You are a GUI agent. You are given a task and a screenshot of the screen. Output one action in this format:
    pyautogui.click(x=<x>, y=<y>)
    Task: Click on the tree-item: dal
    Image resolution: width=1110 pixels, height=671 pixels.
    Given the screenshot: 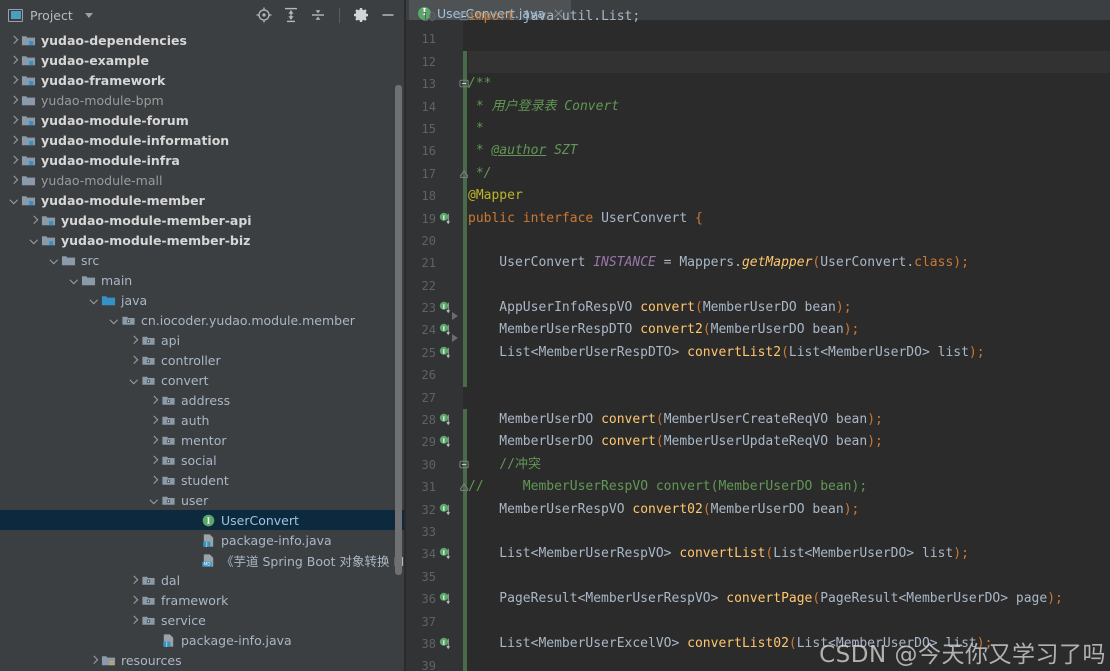 What is the action you would take?
    pyautogui.click(x=202, y=580)
    